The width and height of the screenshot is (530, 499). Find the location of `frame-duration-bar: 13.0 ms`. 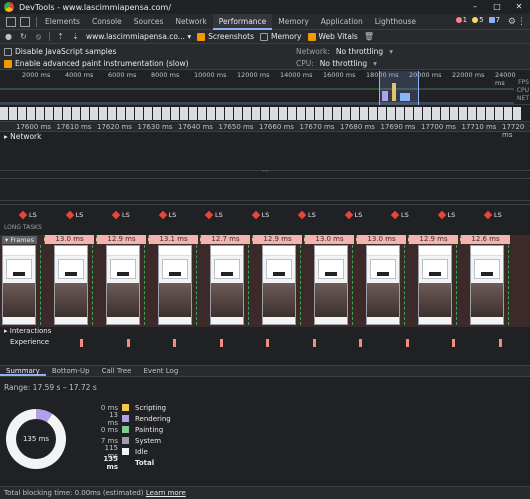

frame-duration-bar: 13.0 ms is located at coordinates (69, 239).